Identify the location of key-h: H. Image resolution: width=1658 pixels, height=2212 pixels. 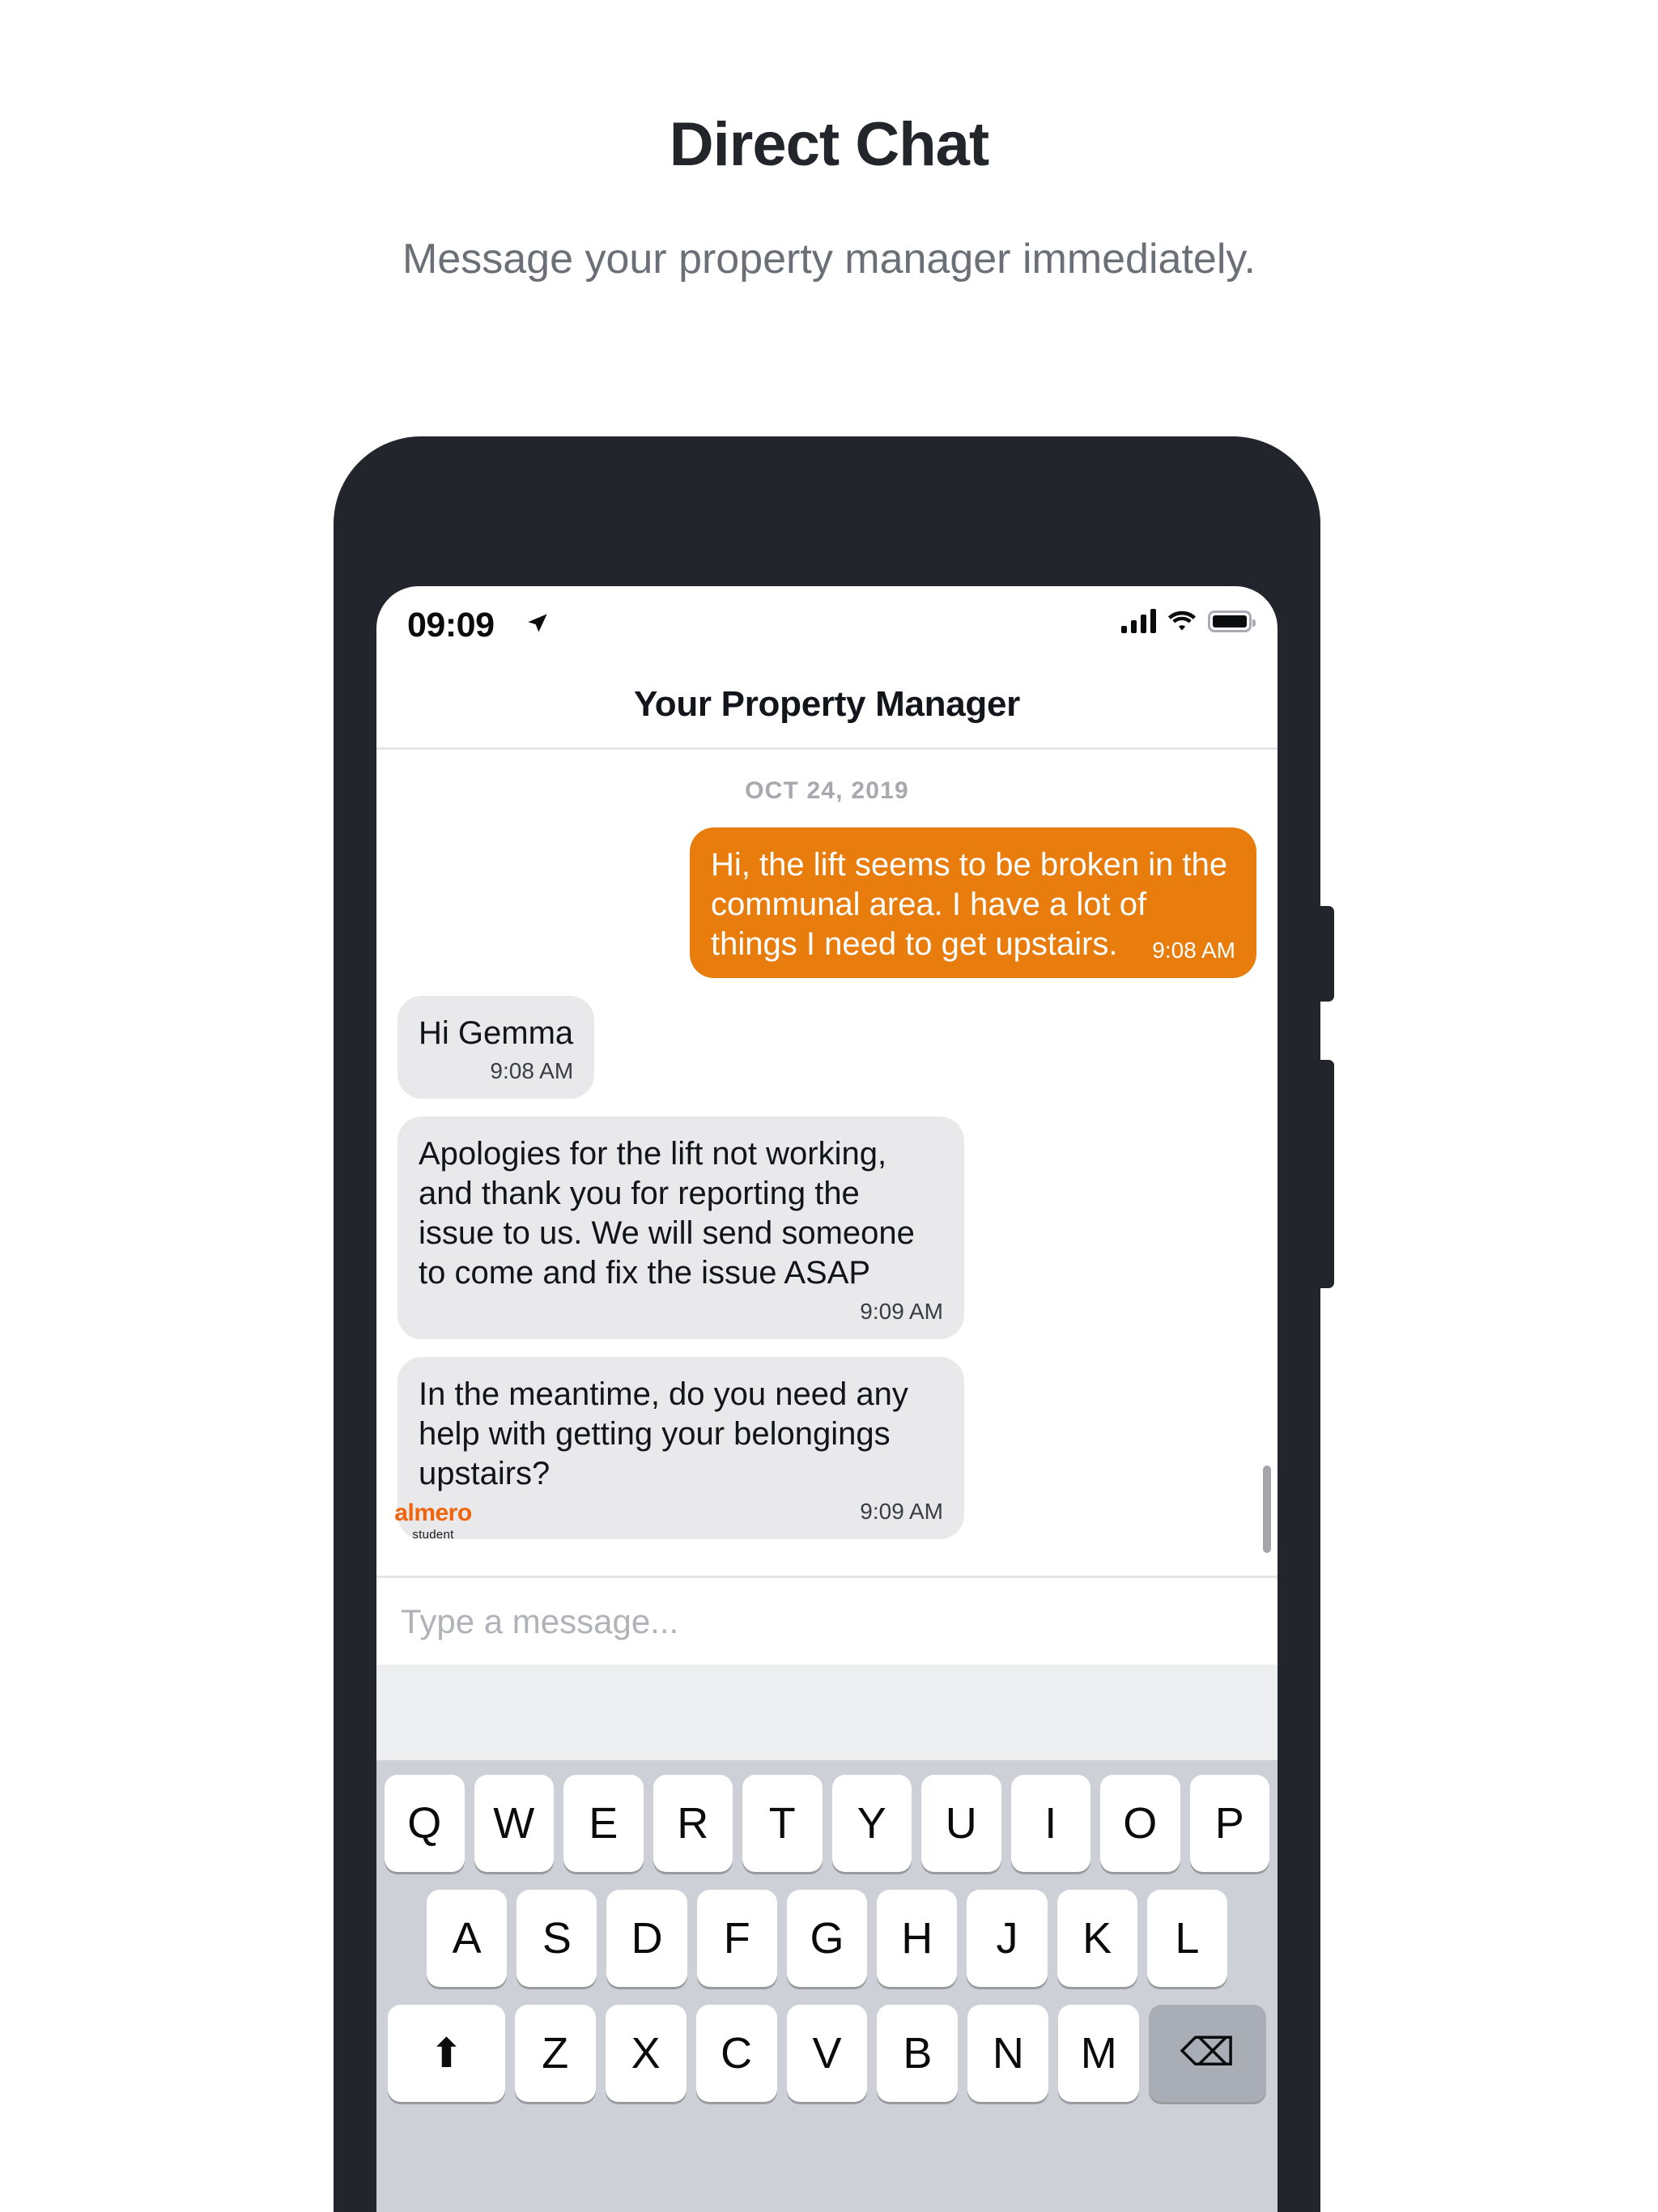
(917, 1939).